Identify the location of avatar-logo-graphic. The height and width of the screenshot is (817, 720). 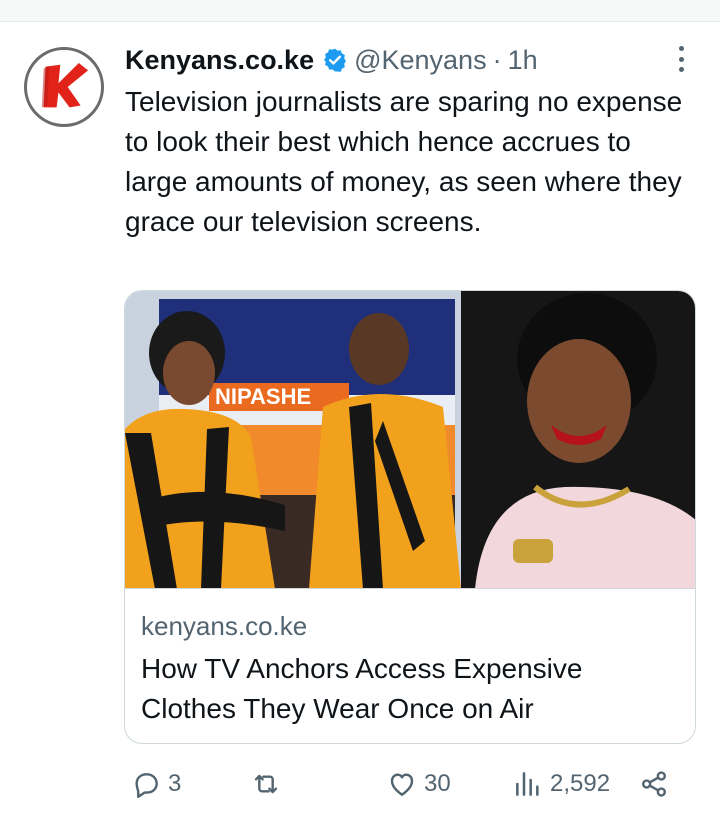
(65, 85).